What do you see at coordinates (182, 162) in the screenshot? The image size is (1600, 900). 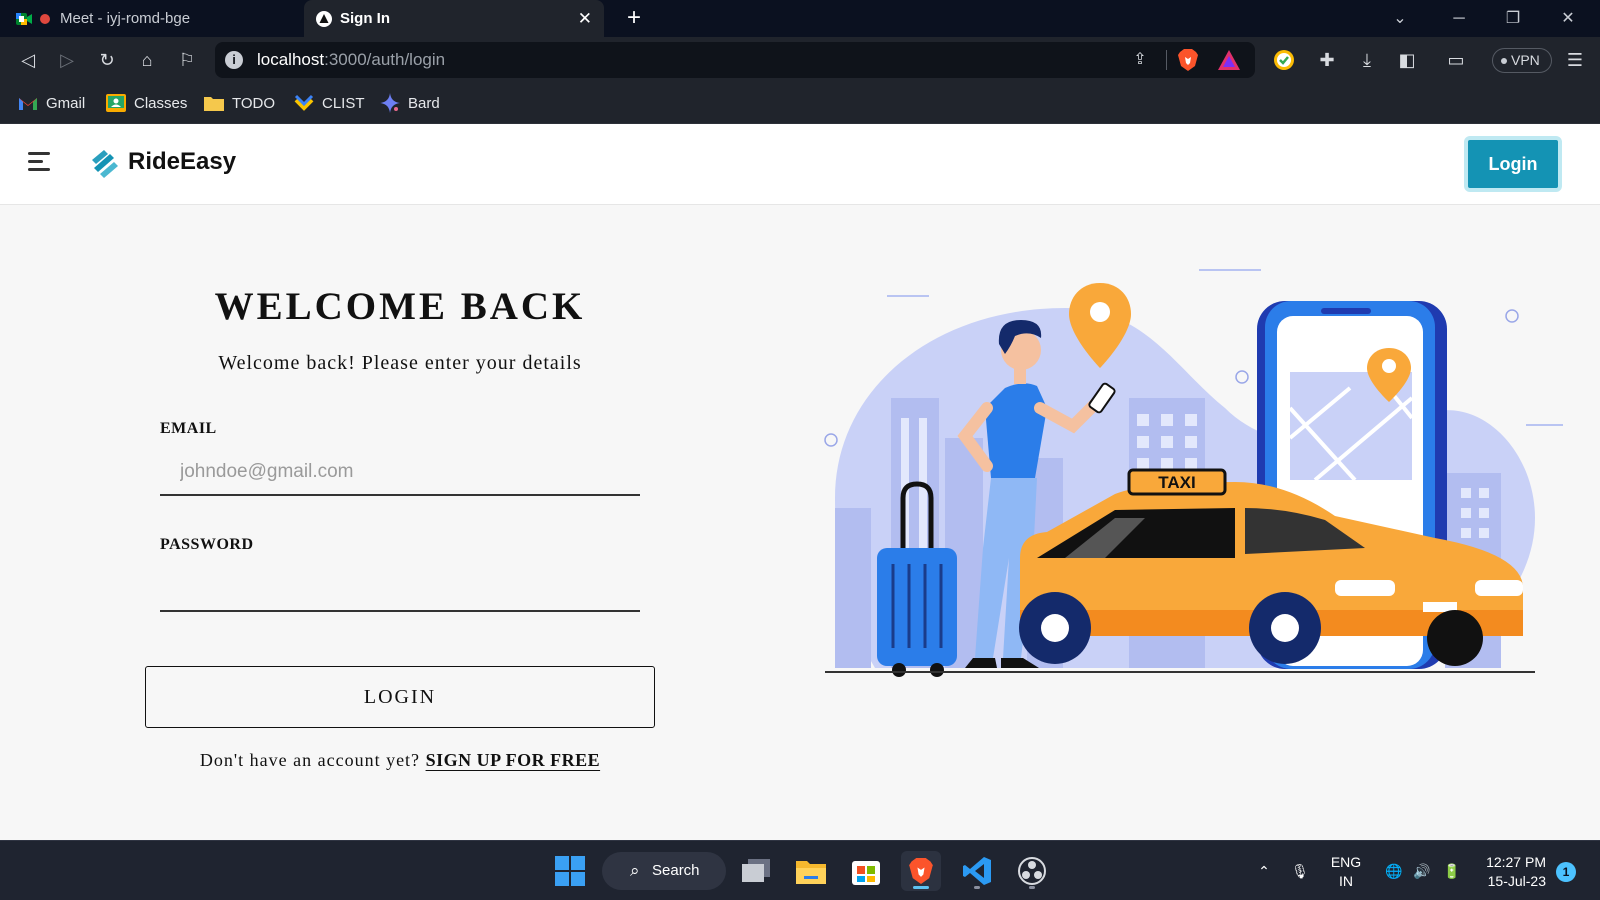 I see `brand-name: RideEasy` at bounding box center [182, 162].